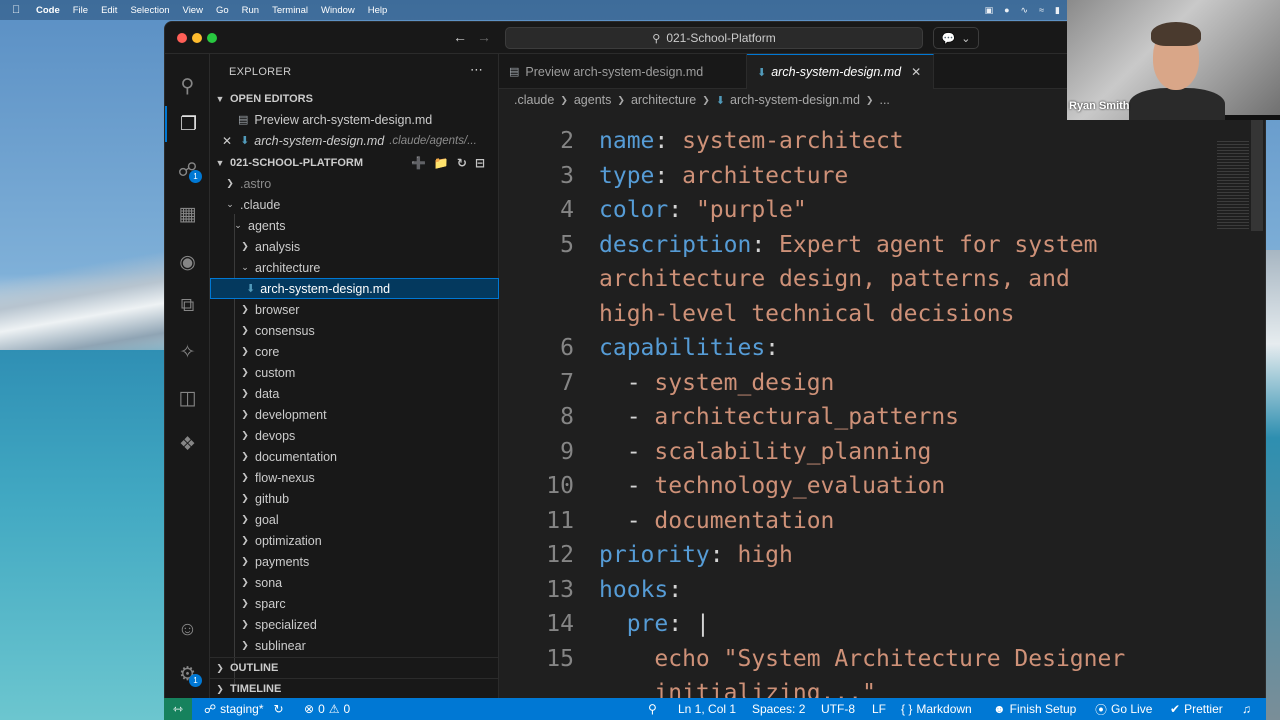  I want to click on tree-item-sparc: ❯ sparc, so click(354, 603).